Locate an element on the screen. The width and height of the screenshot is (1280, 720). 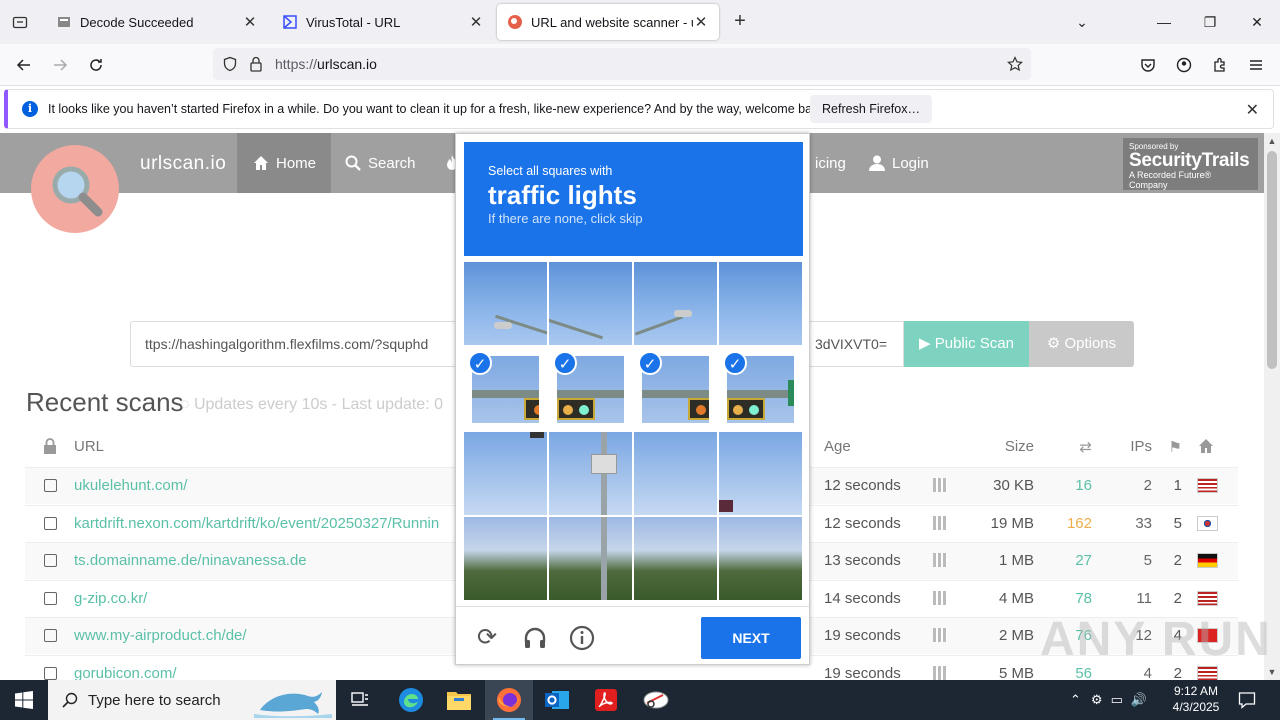
url-host: urlscan.io is located at coordinates (347, 64).